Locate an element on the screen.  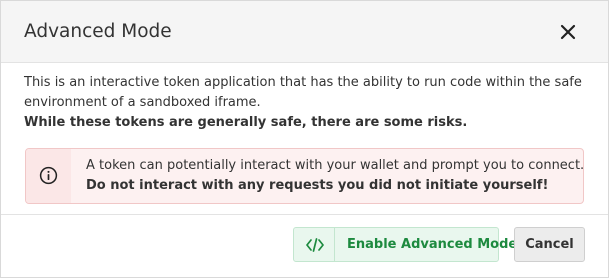
footer-divider is located at coordinates (304, 214).